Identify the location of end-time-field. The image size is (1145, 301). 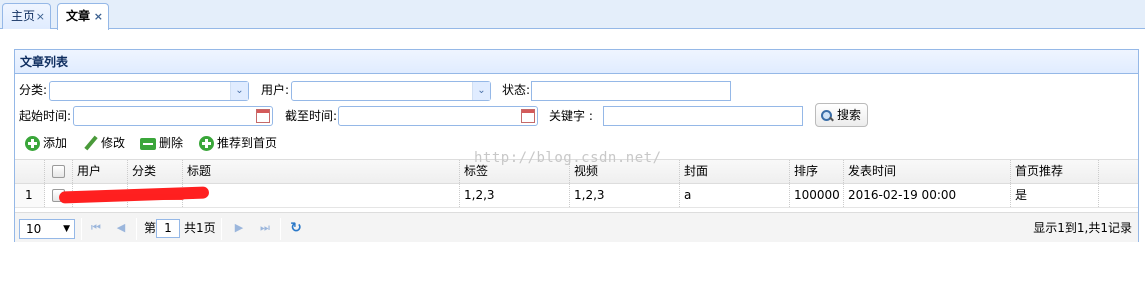
(438, 116).